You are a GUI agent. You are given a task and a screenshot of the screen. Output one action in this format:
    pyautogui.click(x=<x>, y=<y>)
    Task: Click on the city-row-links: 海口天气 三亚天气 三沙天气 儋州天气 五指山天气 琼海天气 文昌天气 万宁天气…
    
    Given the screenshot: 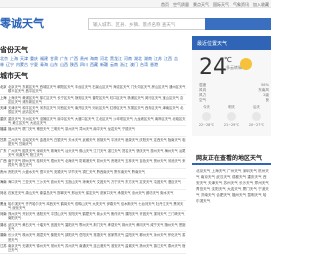 What is the action you would take?
    pyautogui.click(x=97, y=184)
    